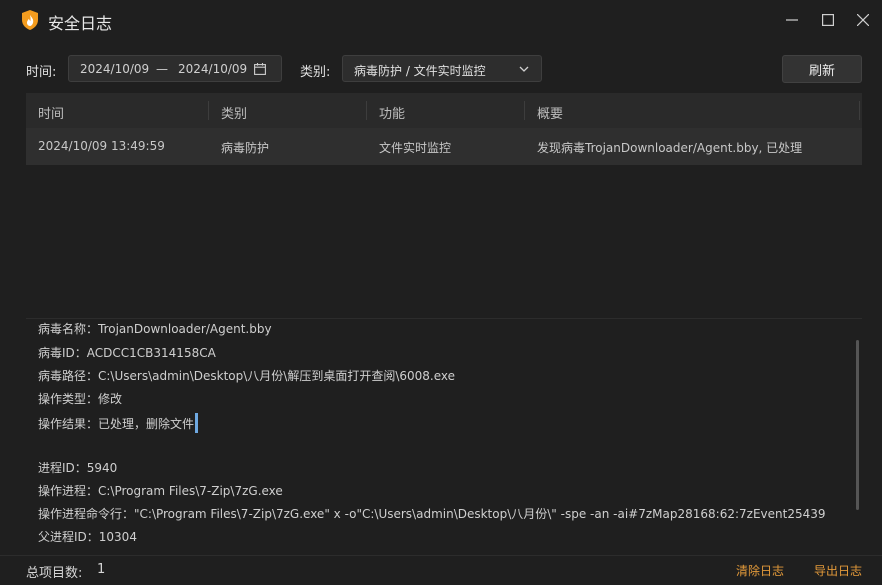 This screenshot has height=585, width=882. I want to click on minimize-button, so click(792, 20).